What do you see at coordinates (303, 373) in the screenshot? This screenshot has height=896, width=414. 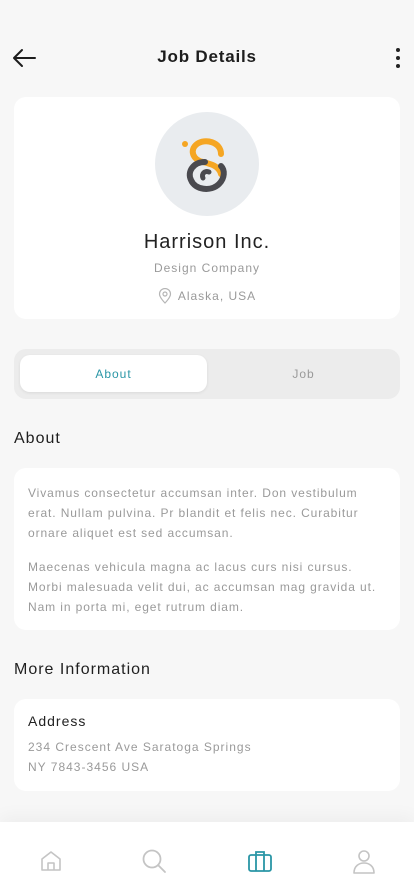 I see `tab-job: Job` at bounding box center [303, 373].